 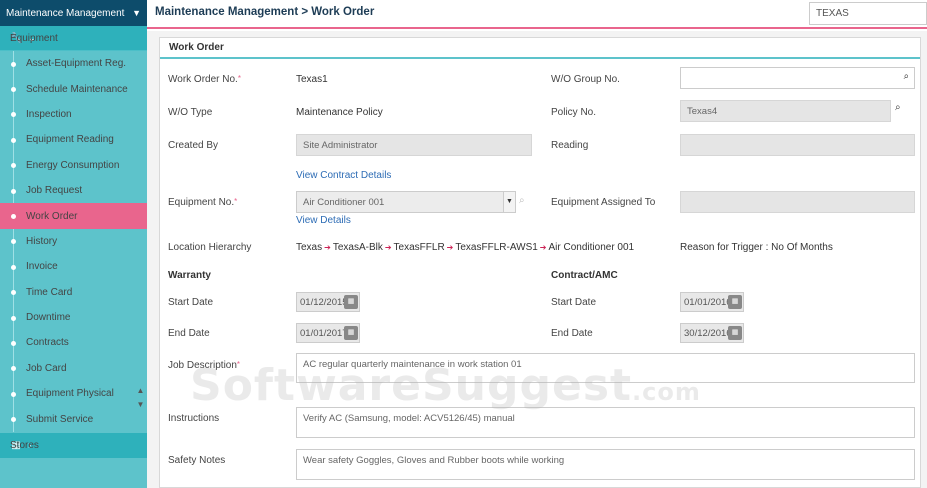 What do you see at coordinates (570, 145) in the screenshot?
I see `reading-label: Reading` at bounding box center [570, 145].